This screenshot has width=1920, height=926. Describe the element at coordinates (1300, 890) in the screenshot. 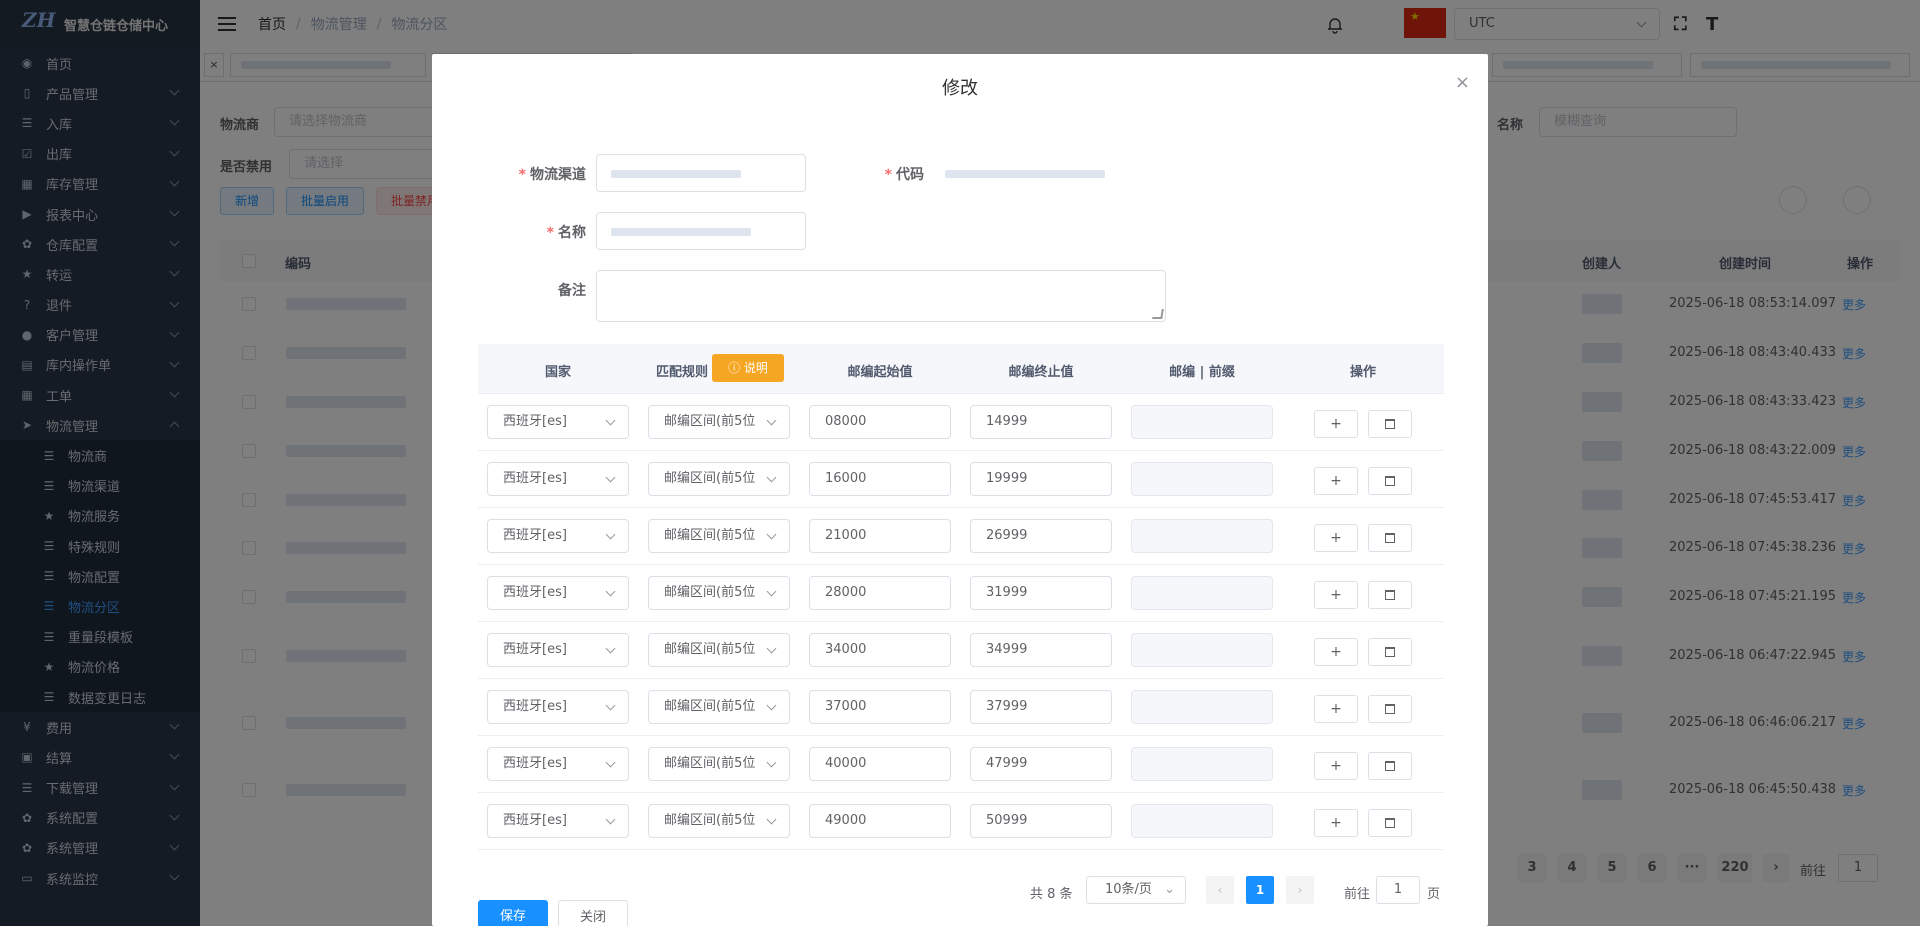

I see `next-page-button: ›` at that location.